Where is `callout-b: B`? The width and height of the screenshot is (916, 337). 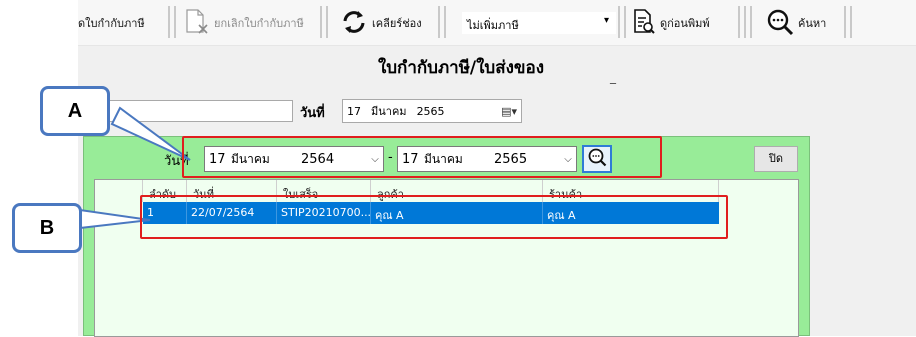
callout-b: B is located at coordinates (47, 228).